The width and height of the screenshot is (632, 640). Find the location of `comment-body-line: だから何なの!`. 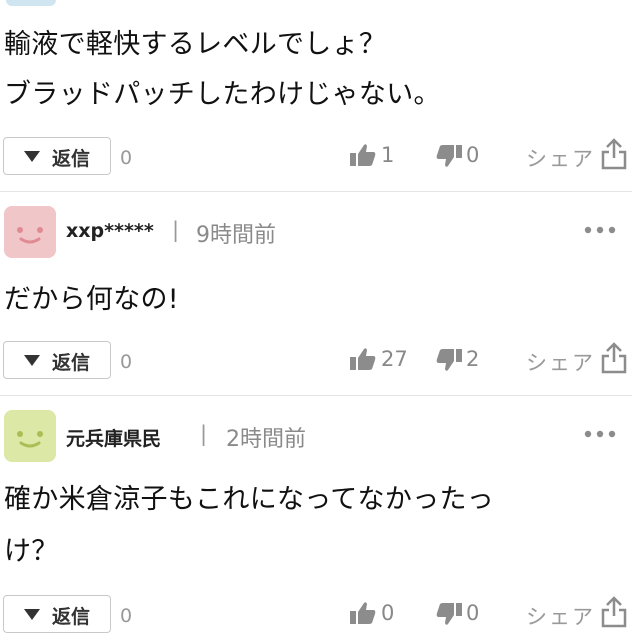

comment-body-line: だから何なの! is located at coordinates (91, 299).